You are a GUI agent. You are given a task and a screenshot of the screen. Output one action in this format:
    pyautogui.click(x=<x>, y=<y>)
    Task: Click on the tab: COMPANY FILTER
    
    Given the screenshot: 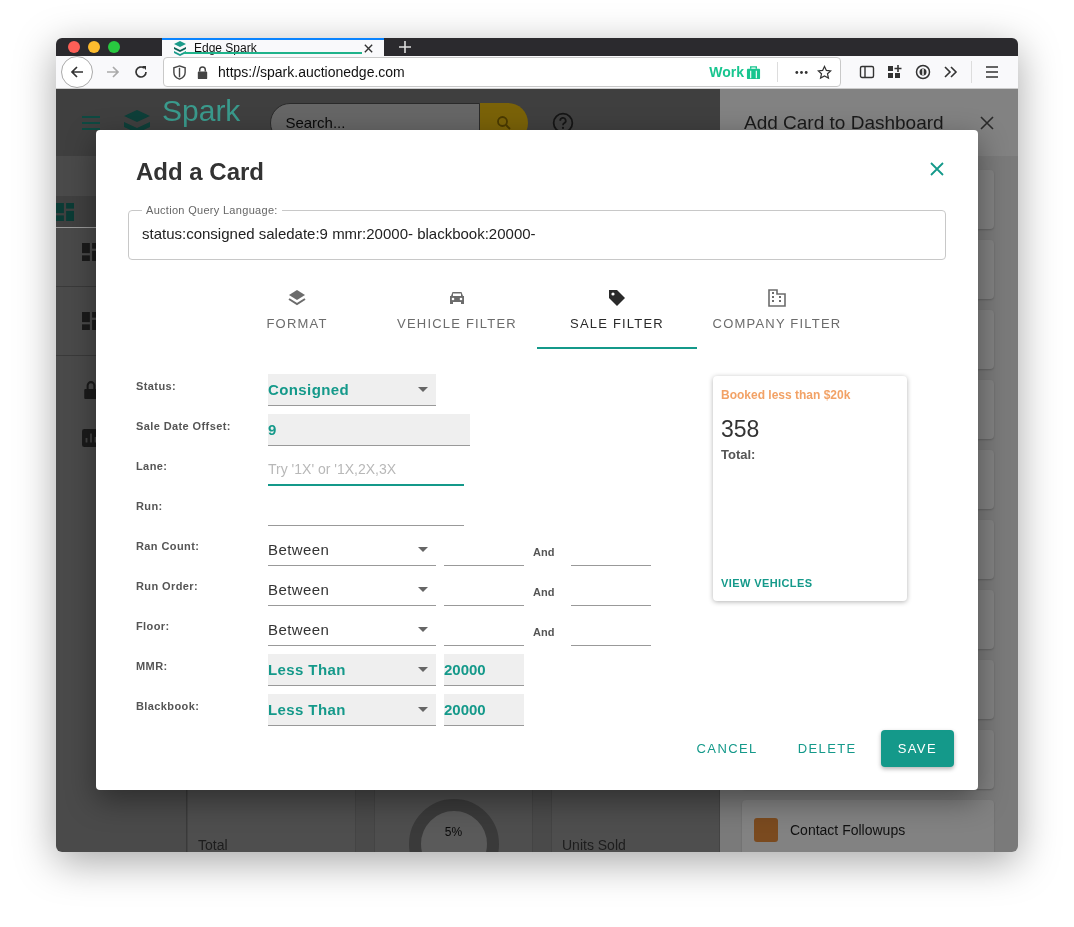 What is the action you would take?
    pyautogui.click(x=777, y=315)
    